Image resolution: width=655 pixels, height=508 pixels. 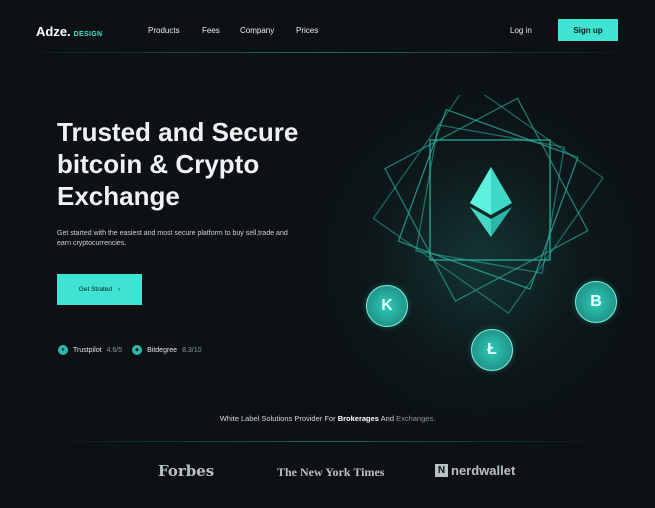 I want to click on badge-icon: ◆, so click(x=137, y=350).